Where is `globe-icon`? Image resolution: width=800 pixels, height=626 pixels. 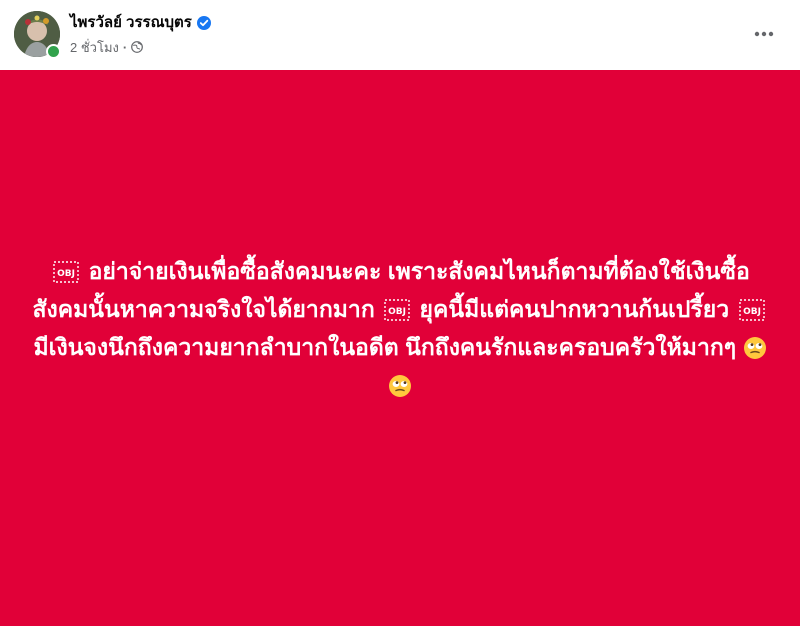 globe-icon is located at coordinates (137, 47).